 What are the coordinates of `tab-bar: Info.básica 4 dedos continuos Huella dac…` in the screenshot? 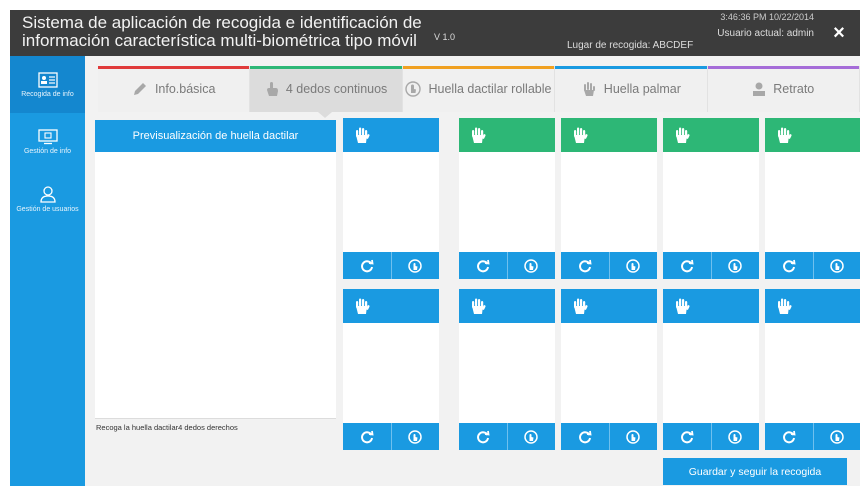 It's located at (479, 92).